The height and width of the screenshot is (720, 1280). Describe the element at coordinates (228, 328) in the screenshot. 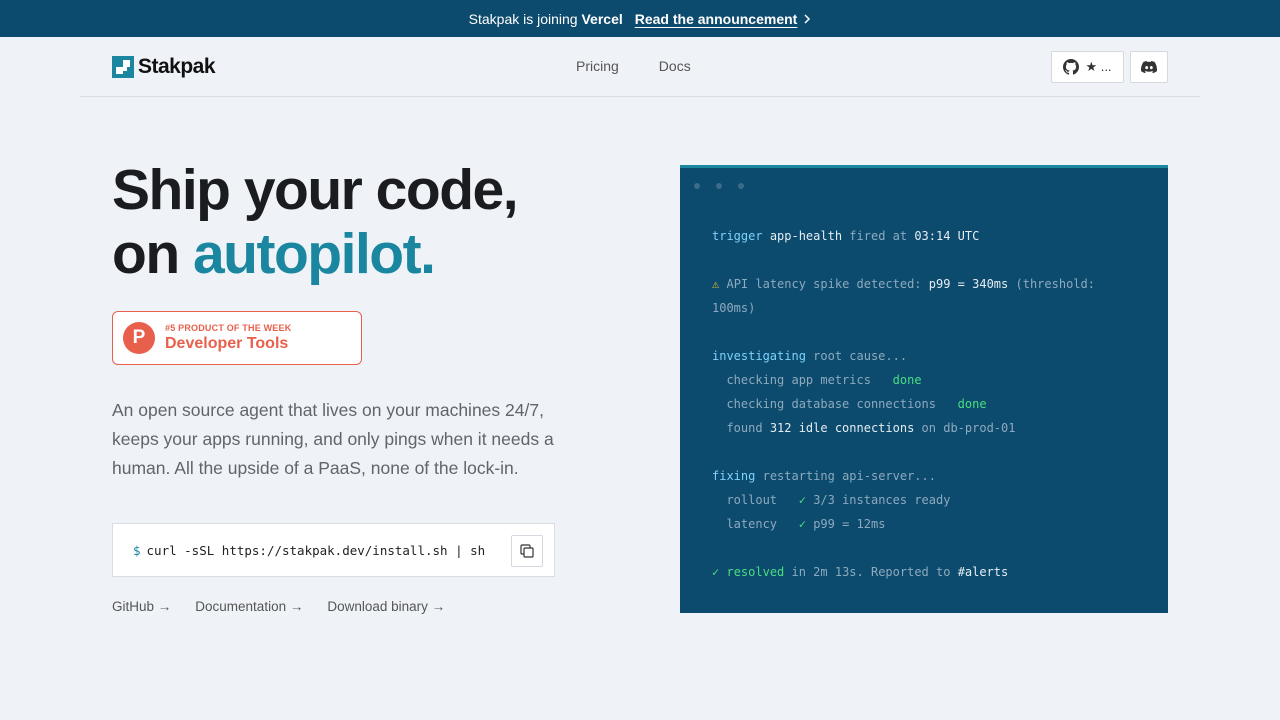

I see `badge-rank: #5 PRODUCT OF THE WEEK` at that location.